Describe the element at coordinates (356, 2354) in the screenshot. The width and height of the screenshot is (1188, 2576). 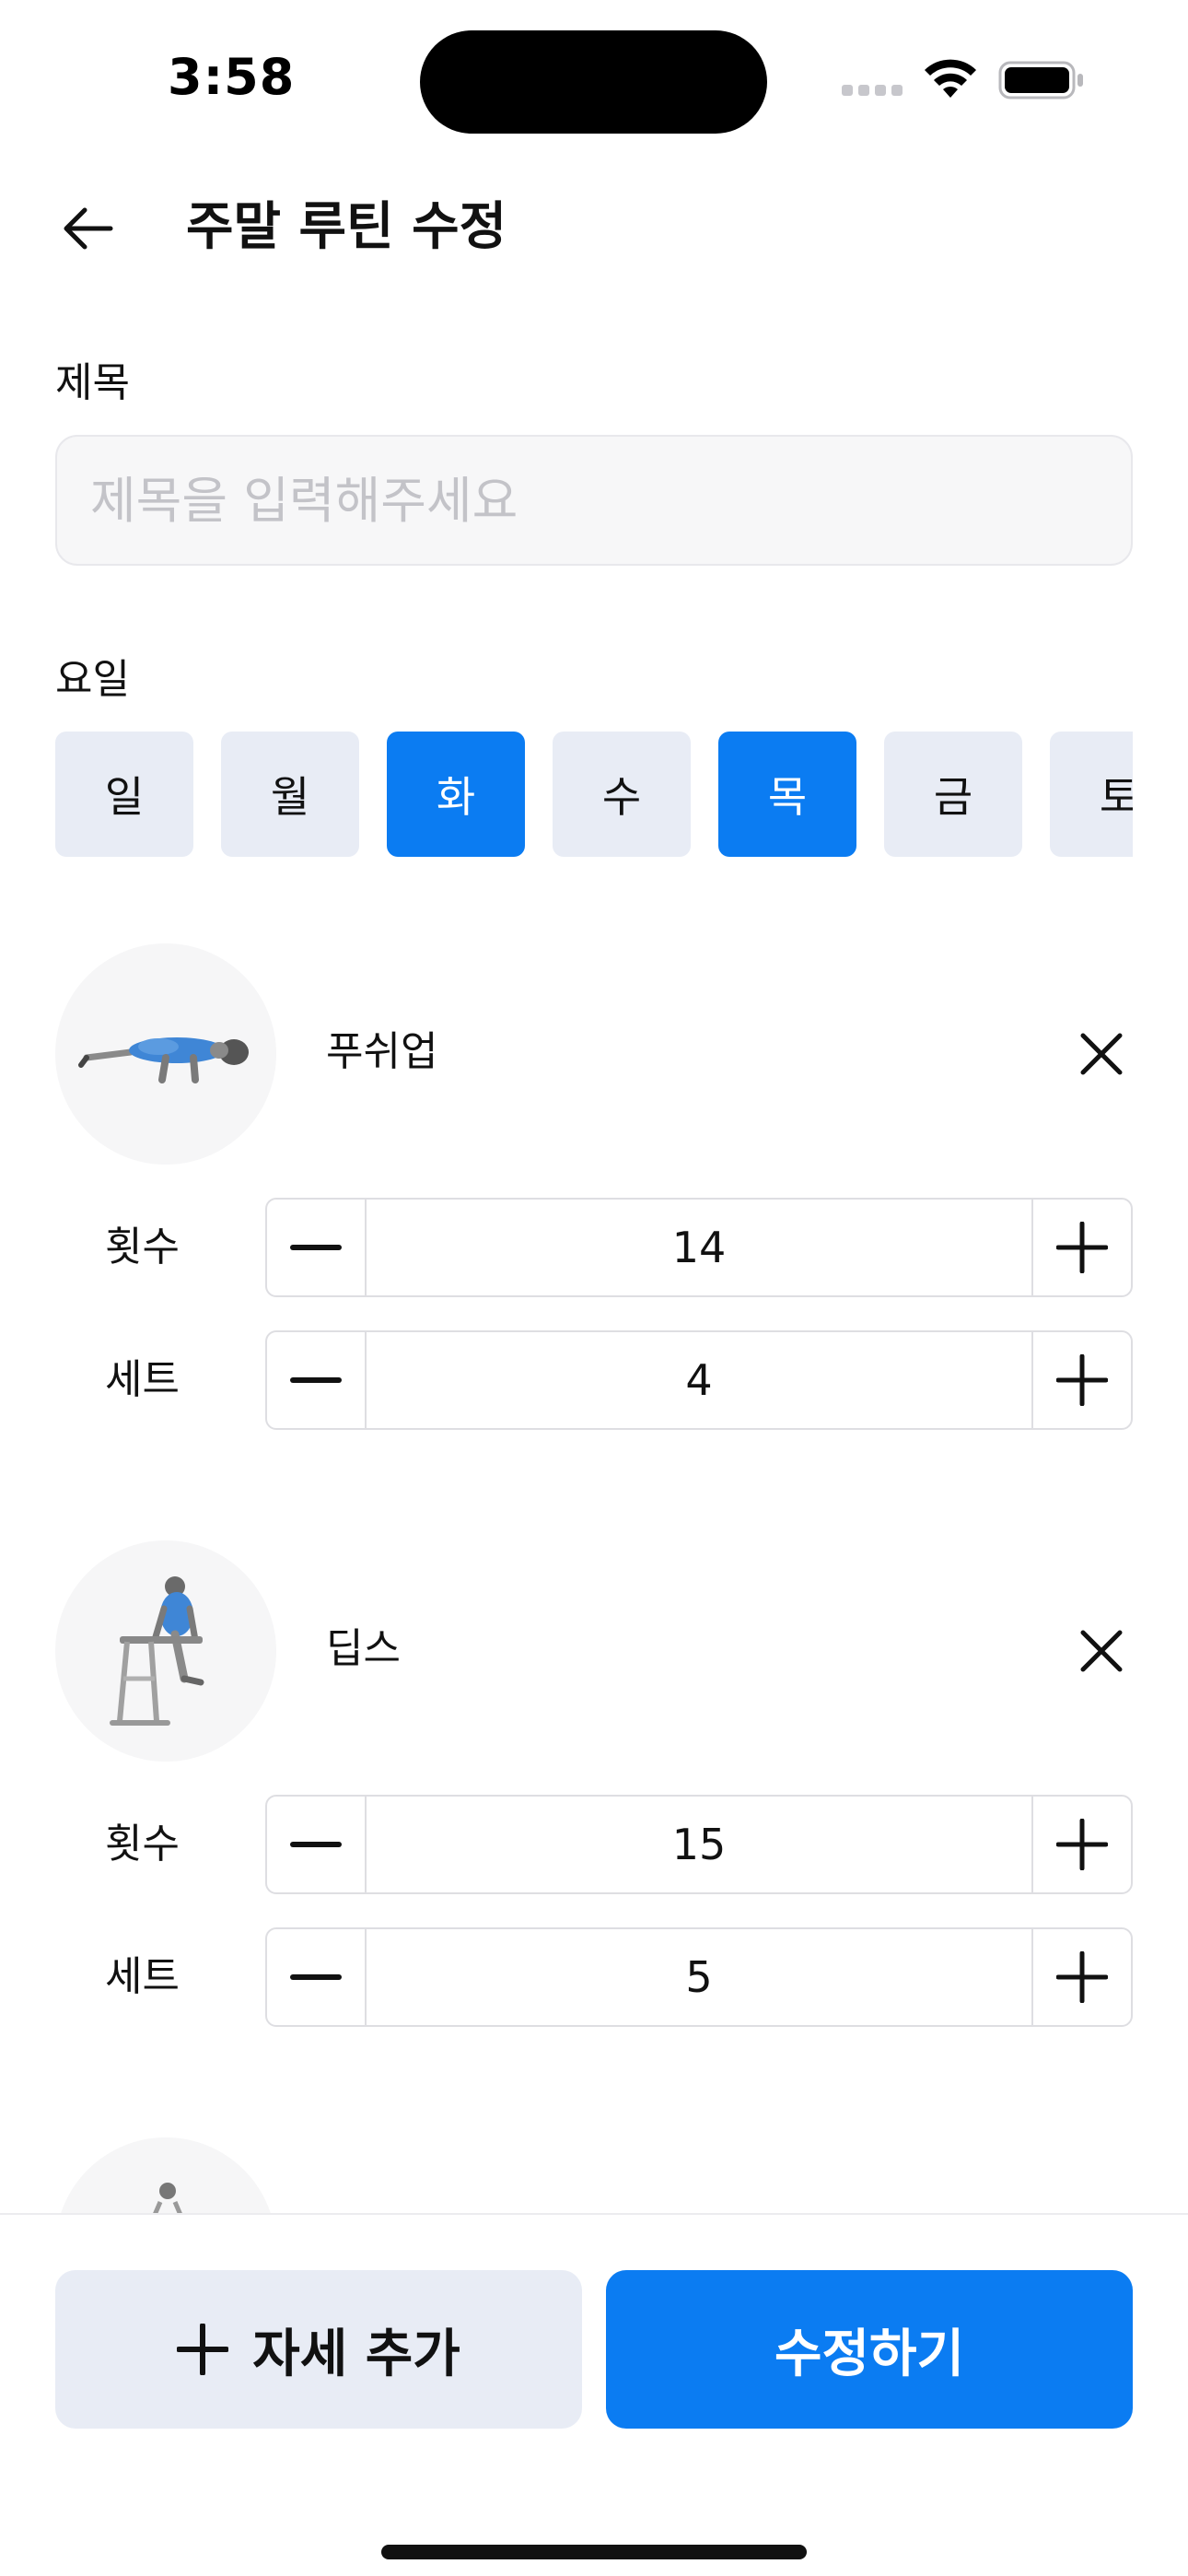
I see `add-exercise-label: 자세 추가` at that location.